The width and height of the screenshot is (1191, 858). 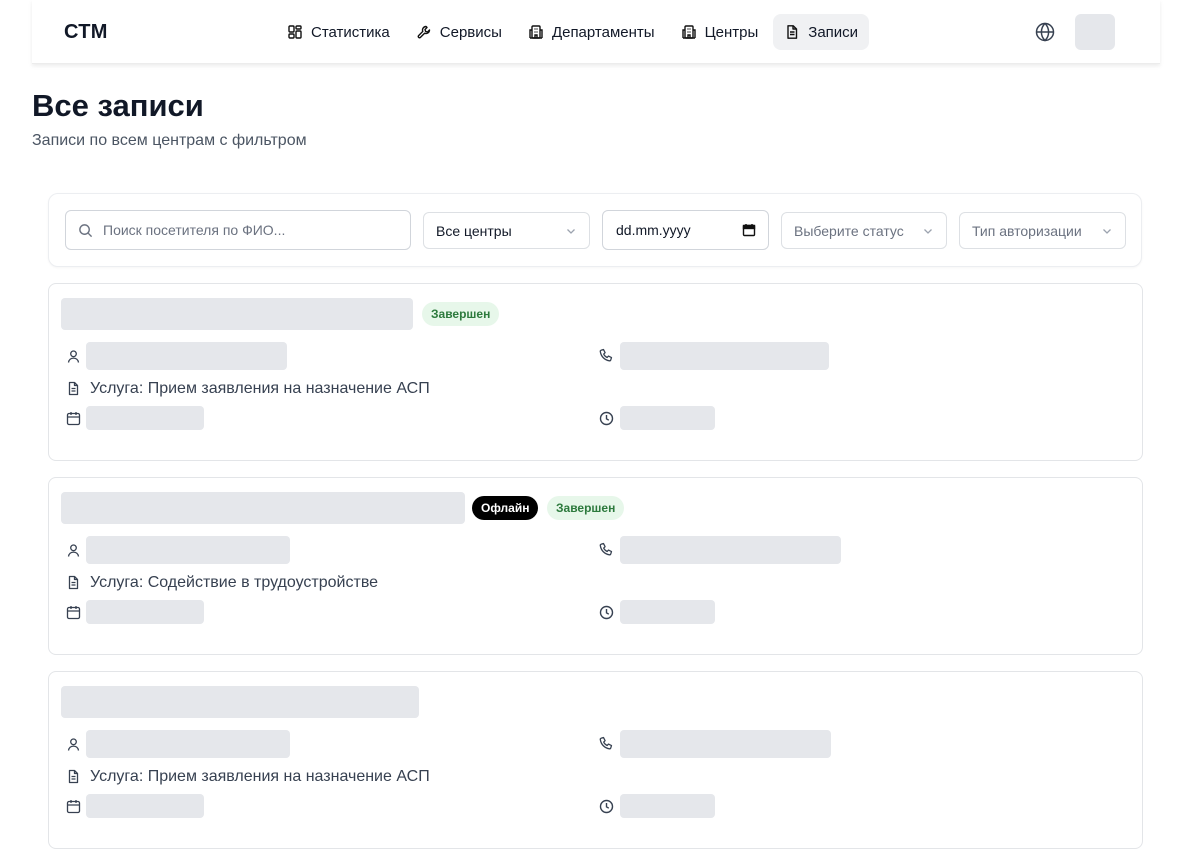 I want to click on page-title: Все записи, so click(x=118, y=105).